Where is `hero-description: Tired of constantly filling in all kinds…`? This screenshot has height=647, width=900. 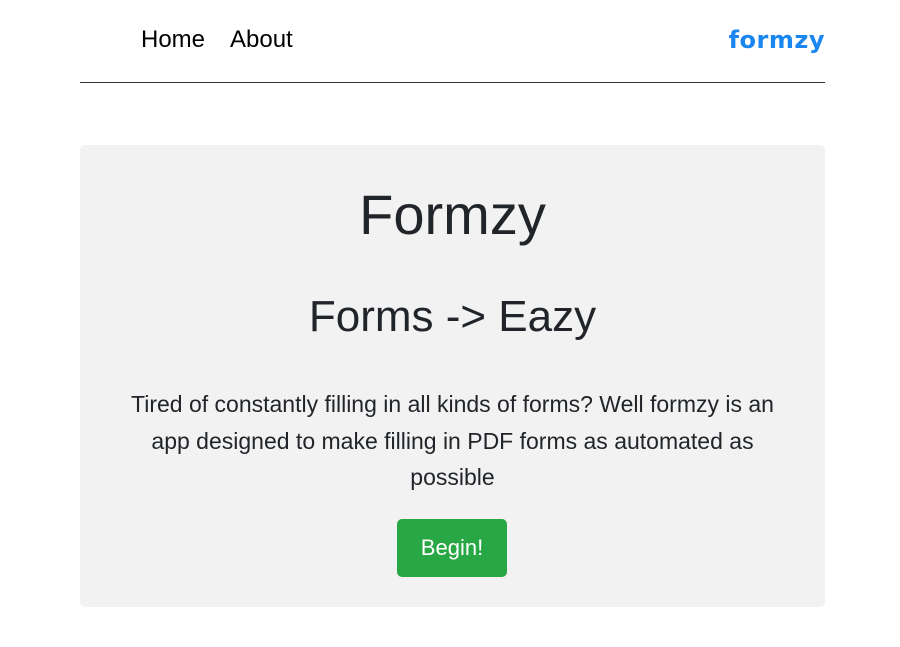 hero-description: Tired of constantly filling in all kinds… is located at coordinates (452, 440).